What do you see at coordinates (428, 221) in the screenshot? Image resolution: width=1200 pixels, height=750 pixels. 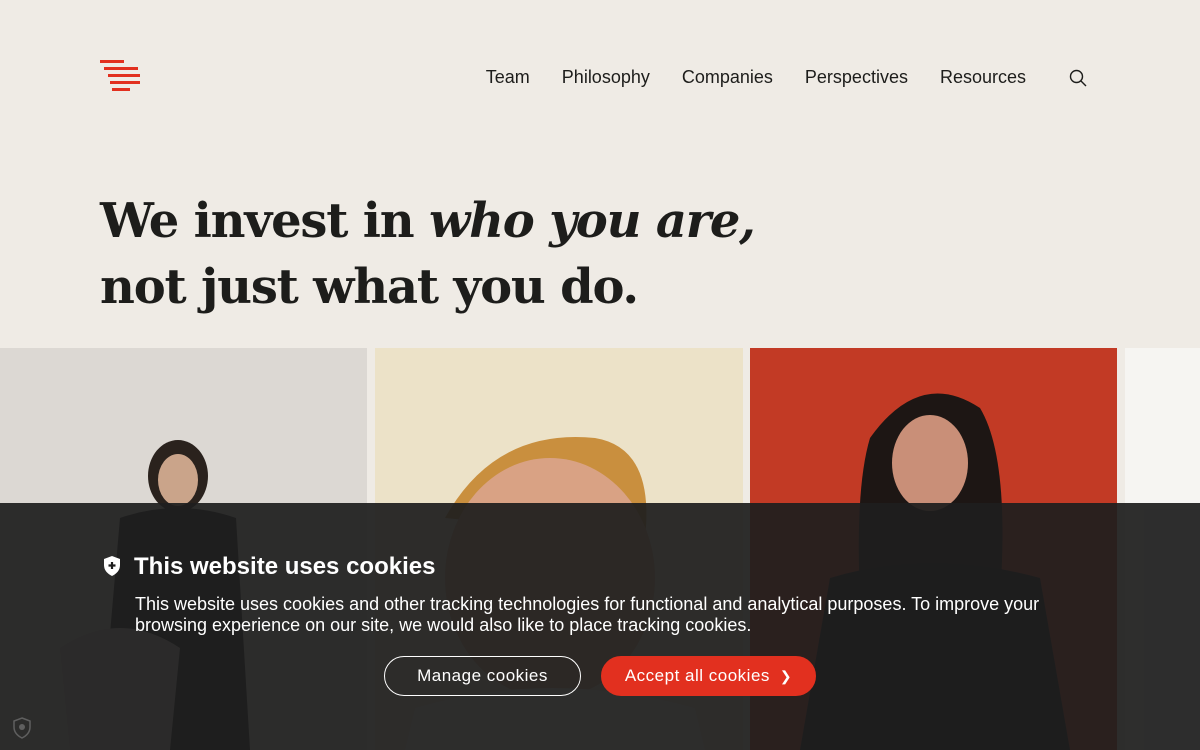 I see `hero-line1: We invest in who you are,` at bounding box center [428, 221].